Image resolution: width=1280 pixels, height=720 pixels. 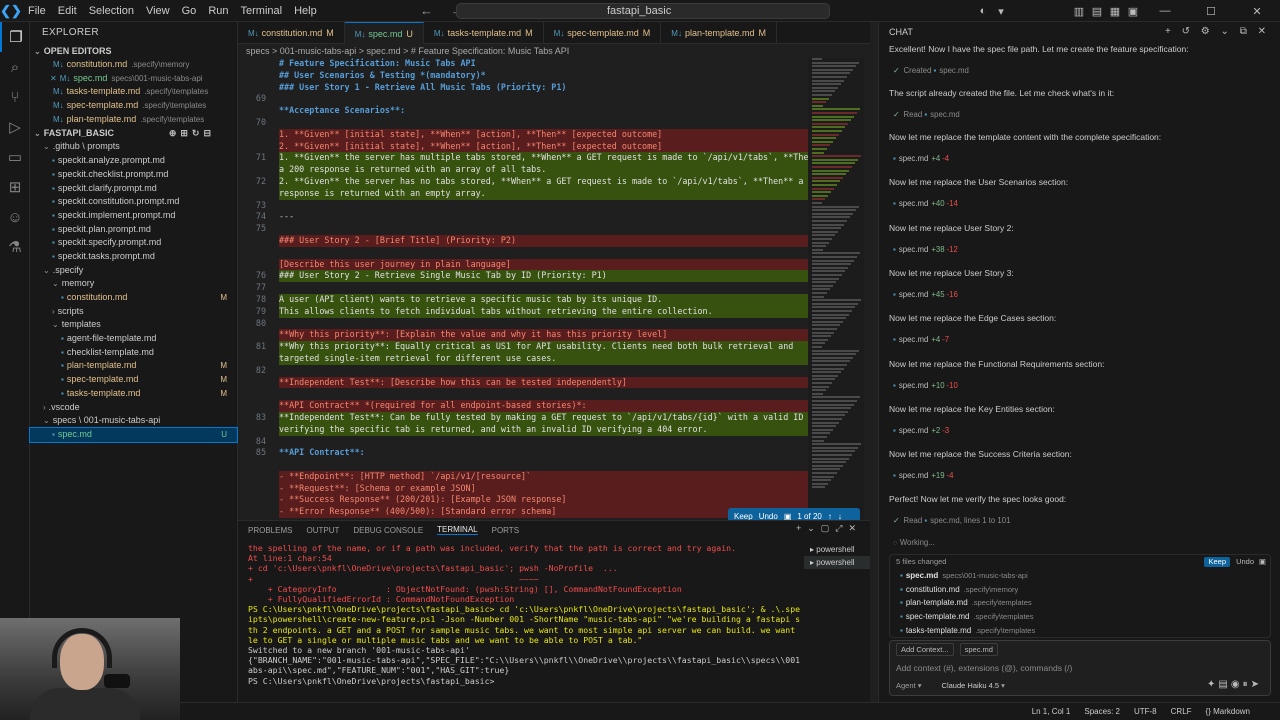 What do you see at coordinates (1165, 11) in the screenshot?
I see `minimize-button: —` at bounding box center [1165, 11].